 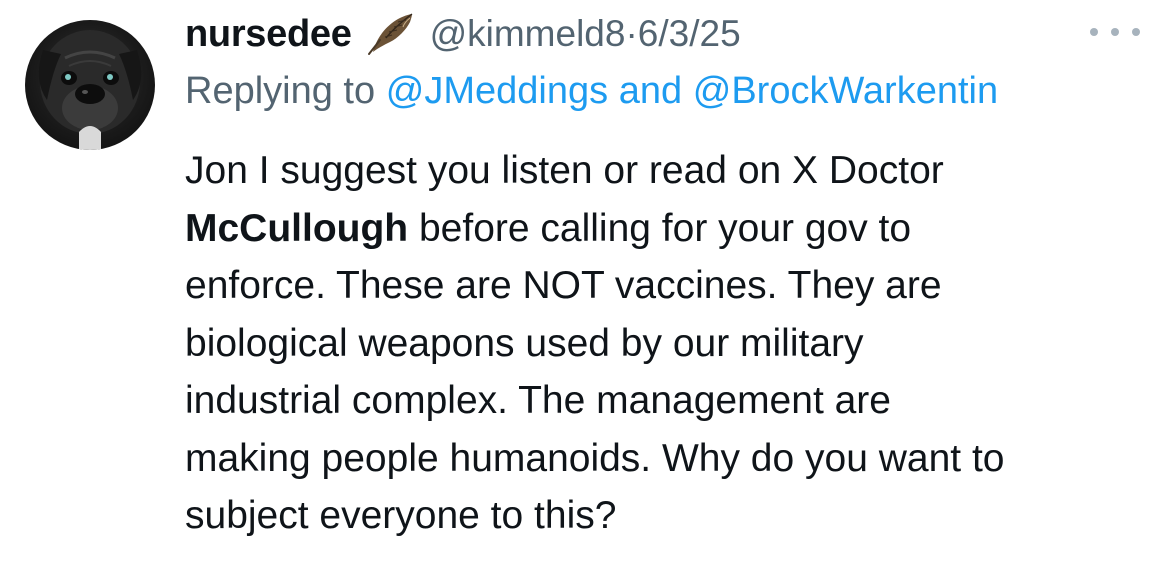 I want to click on dog-avatar-image, so click(x=90, y=90).